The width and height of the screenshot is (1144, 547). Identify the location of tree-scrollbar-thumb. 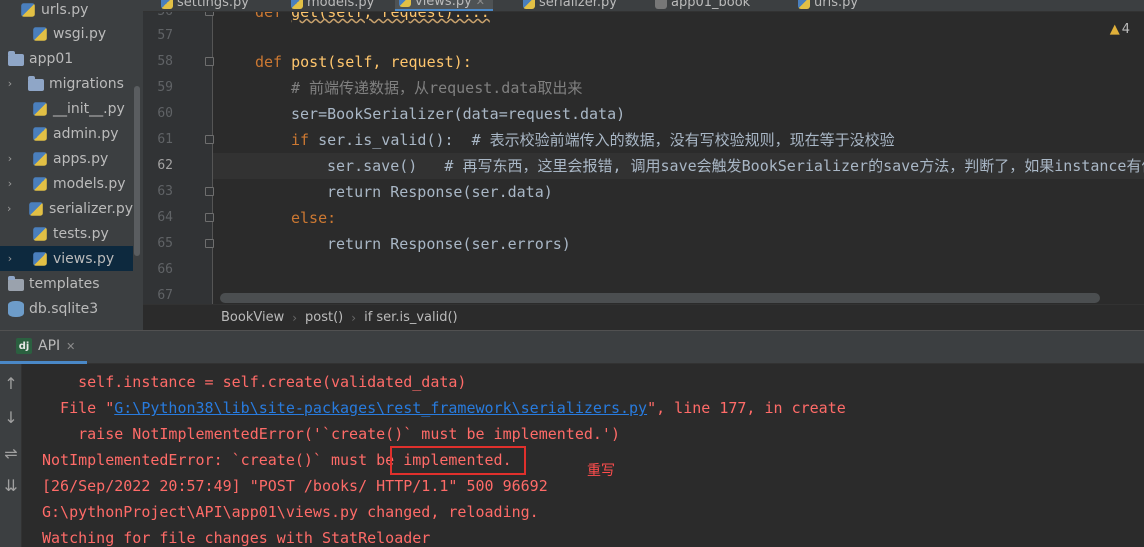
(137, 171).